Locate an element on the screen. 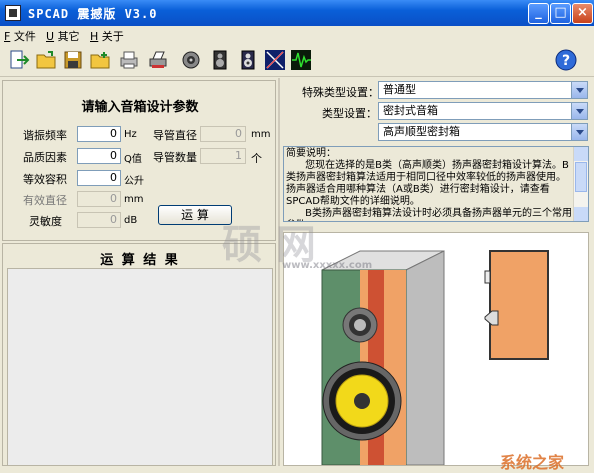 This screenshot has width=594, height=473. port-count-input: 1 is located at coordinates (223, 156).